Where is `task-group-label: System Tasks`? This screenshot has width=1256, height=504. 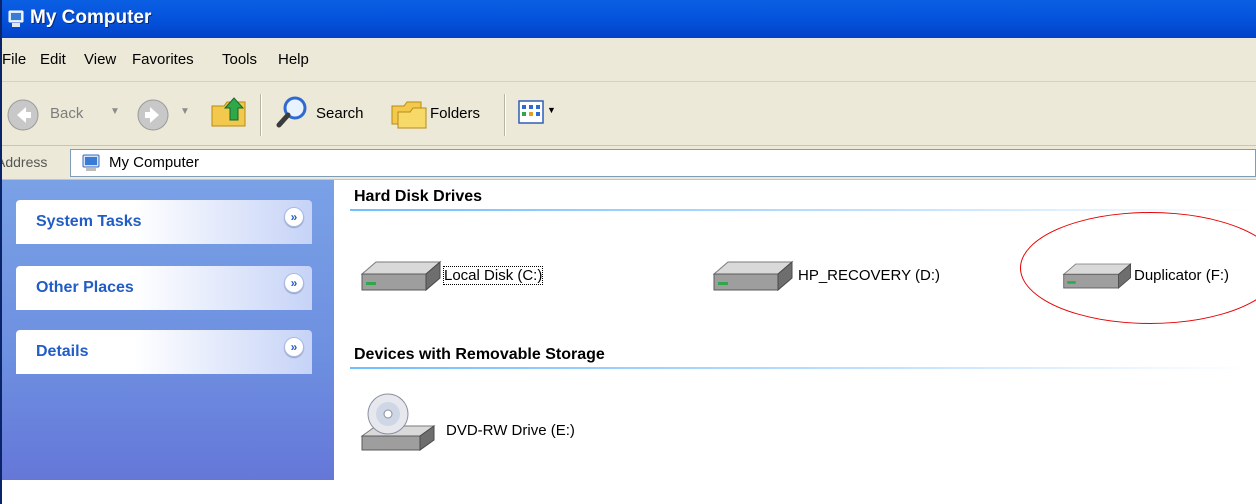
task-group-label: System Tasks is located at coordinates (89, 221).